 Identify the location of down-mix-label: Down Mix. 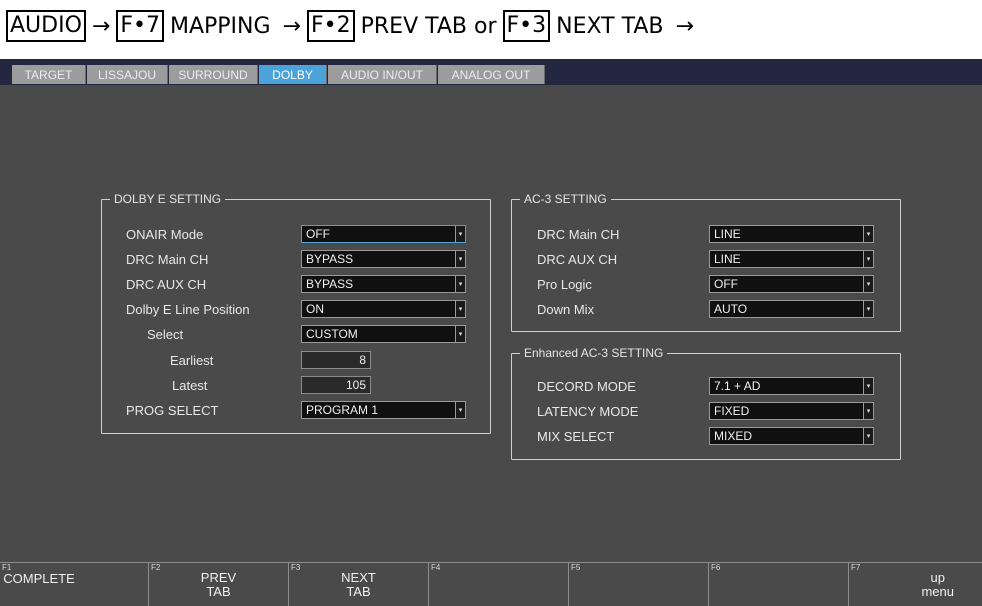
(566, 309).